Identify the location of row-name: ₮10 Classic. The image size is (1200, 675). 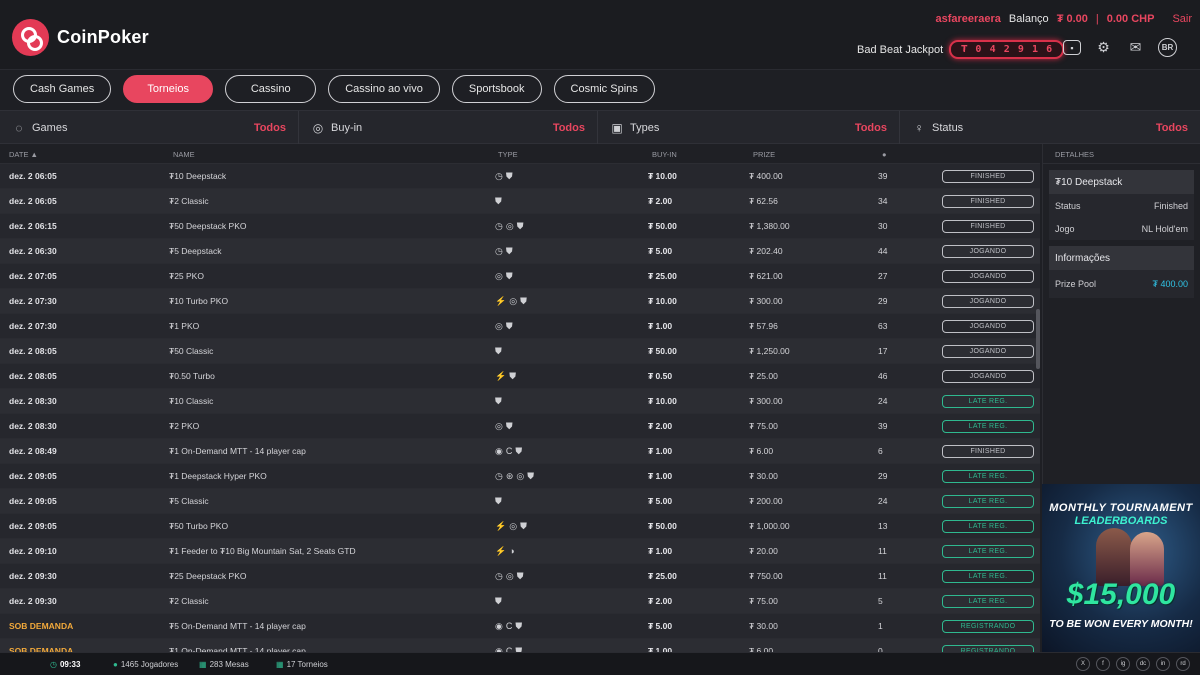
(191, 401).